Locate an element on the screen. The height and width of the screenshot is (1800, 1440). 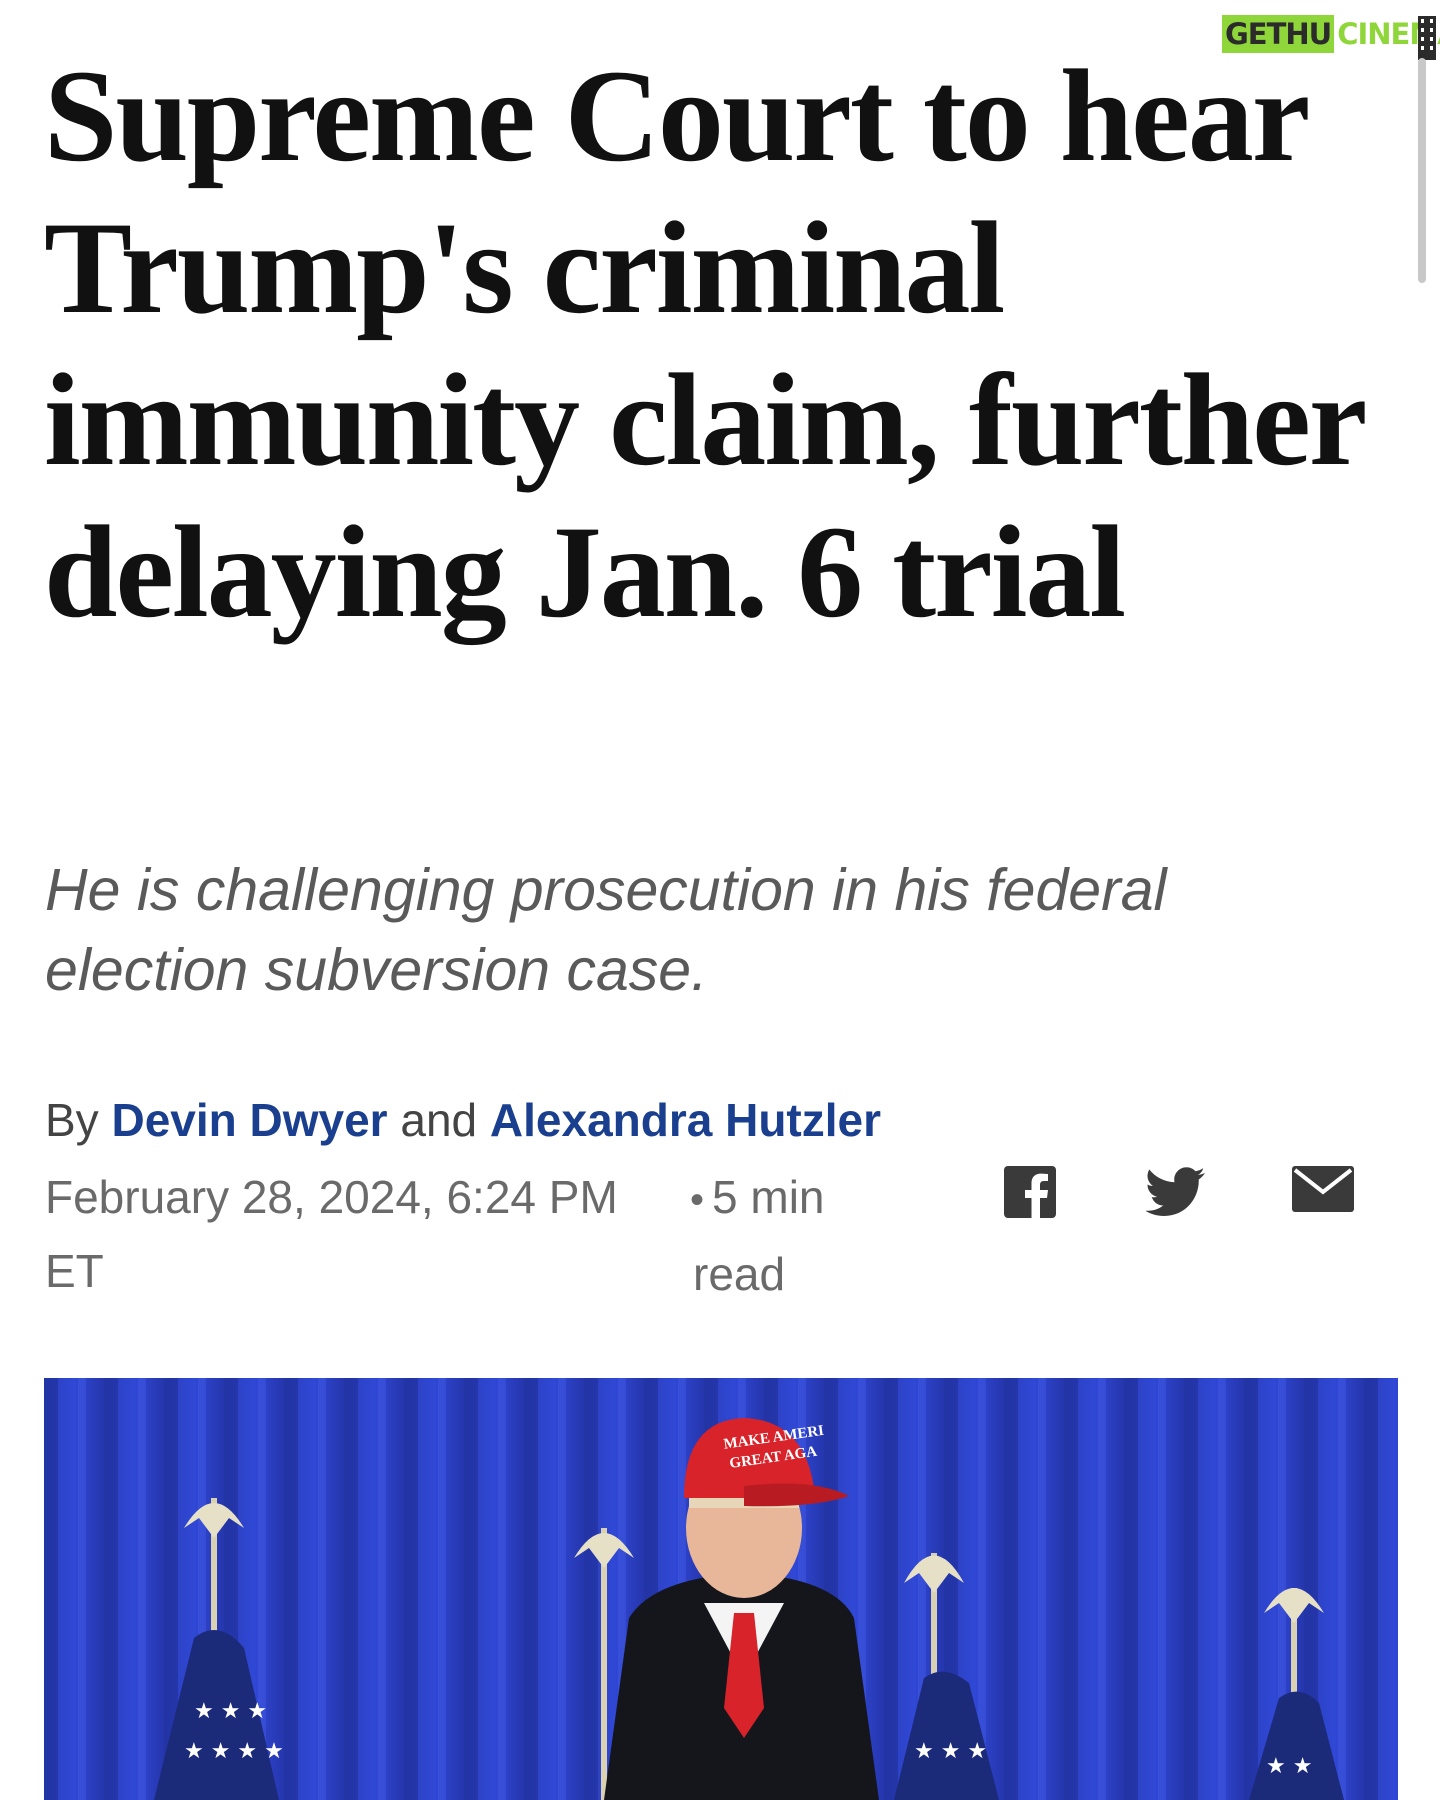
byline: By Devin Dwyer and Alexandra Hutzler is located at coordinates (463, 1120).